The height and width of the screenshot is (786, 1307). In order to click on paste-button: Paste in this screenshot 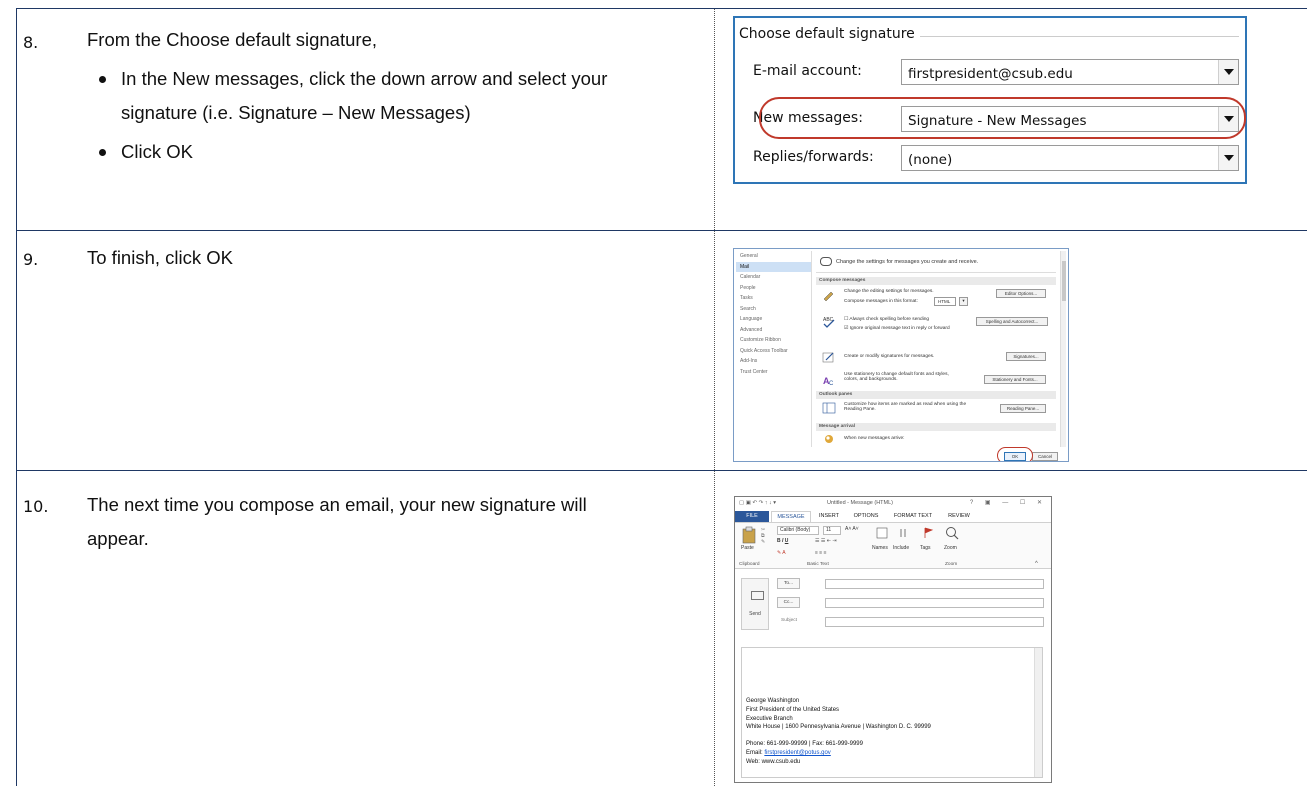, I will do `click(747, 548)`.